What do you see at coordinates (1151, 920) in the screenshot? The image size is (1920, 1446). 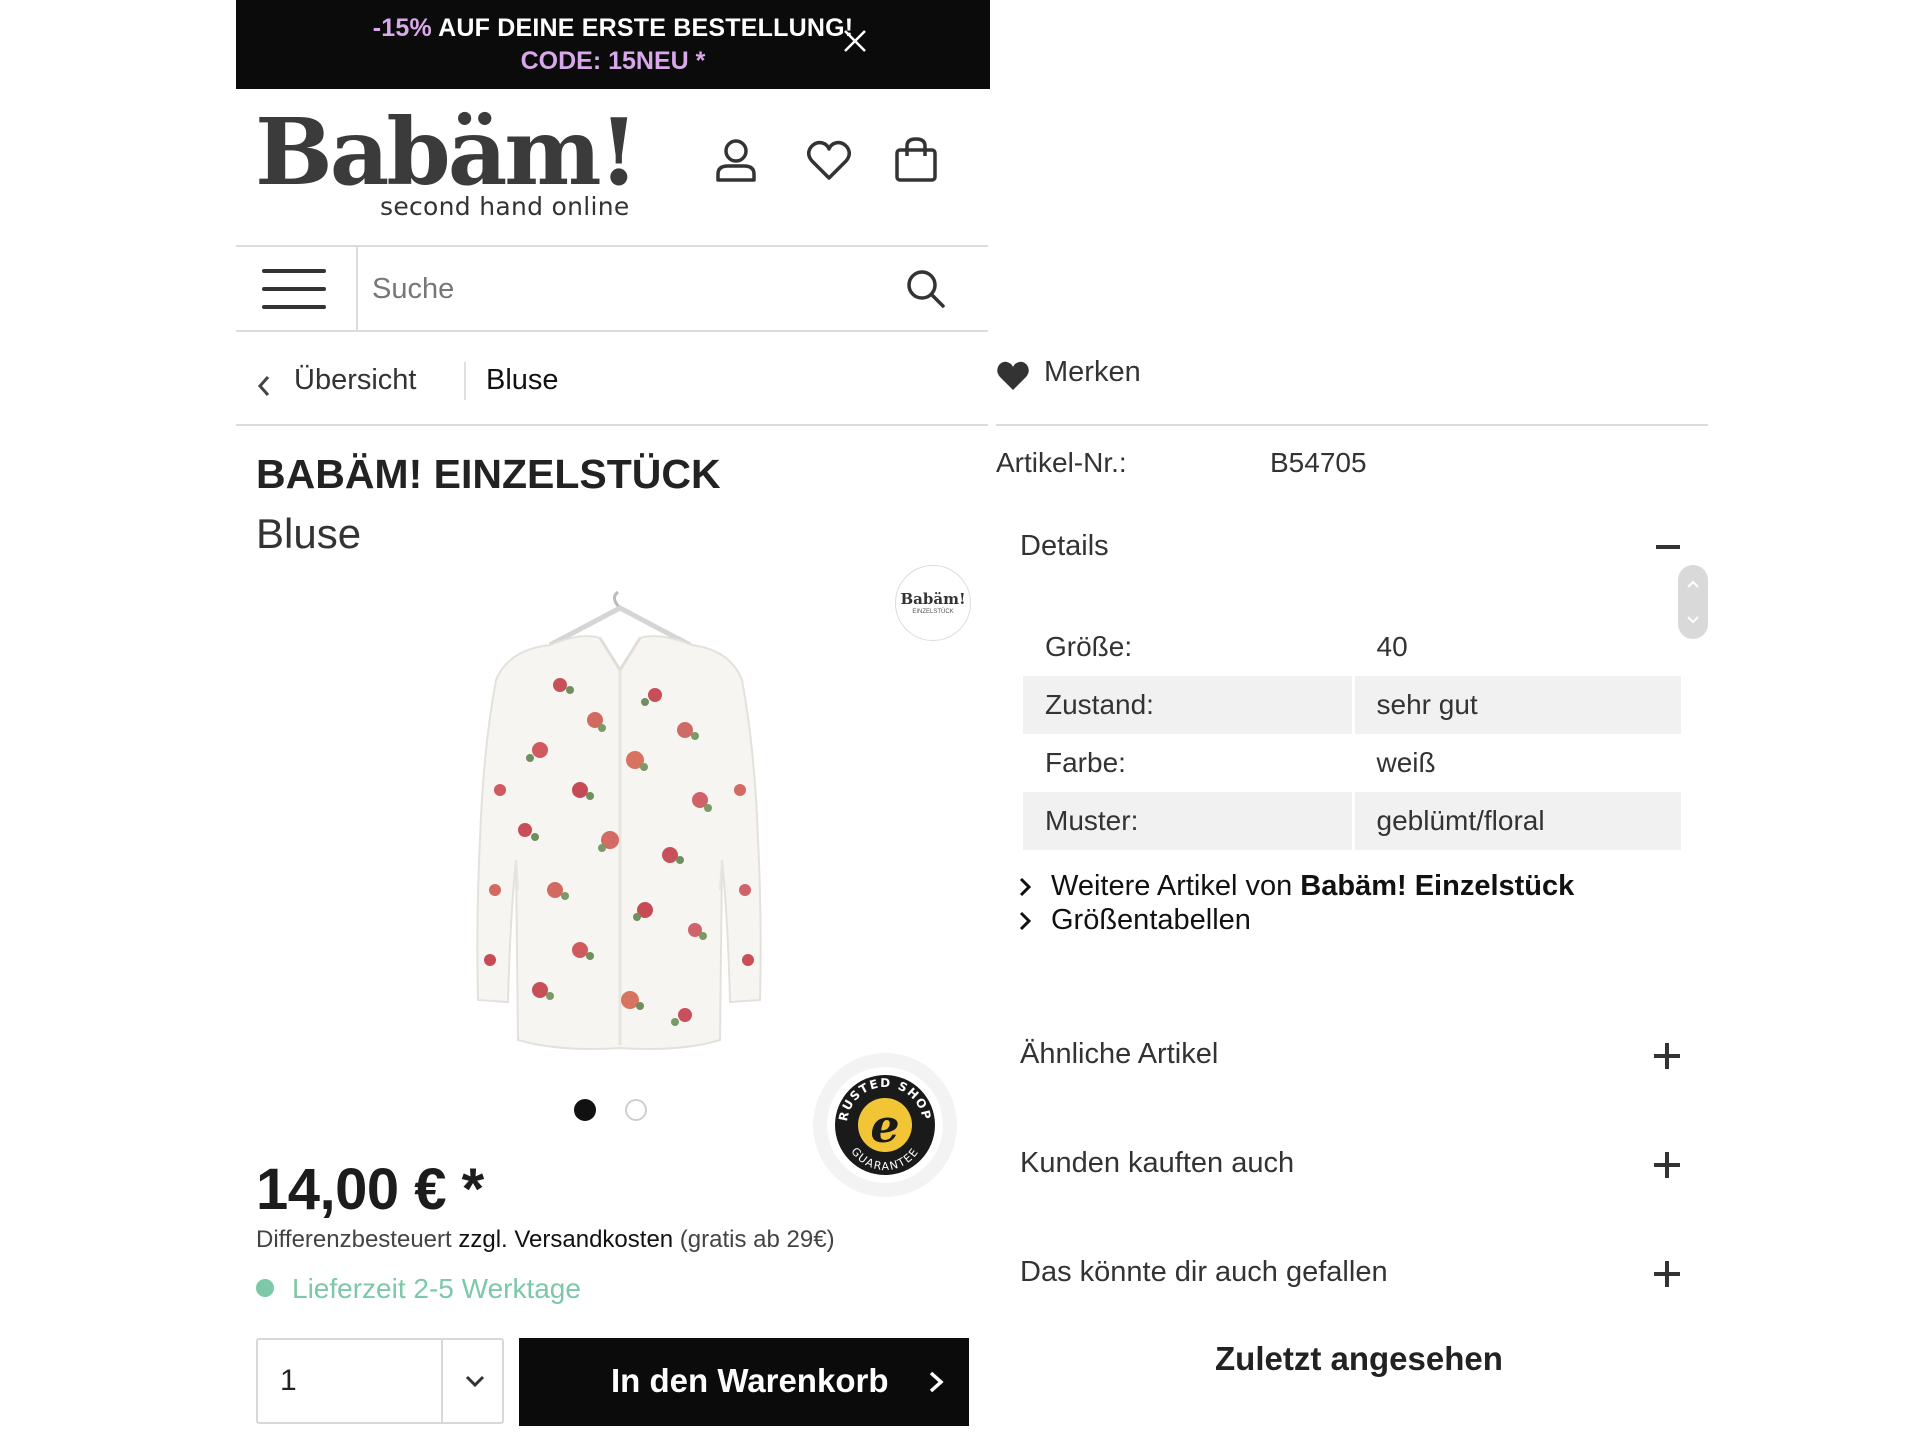 I see `size-tables-label: Größentabellen` at bounding box center [1151, 920].